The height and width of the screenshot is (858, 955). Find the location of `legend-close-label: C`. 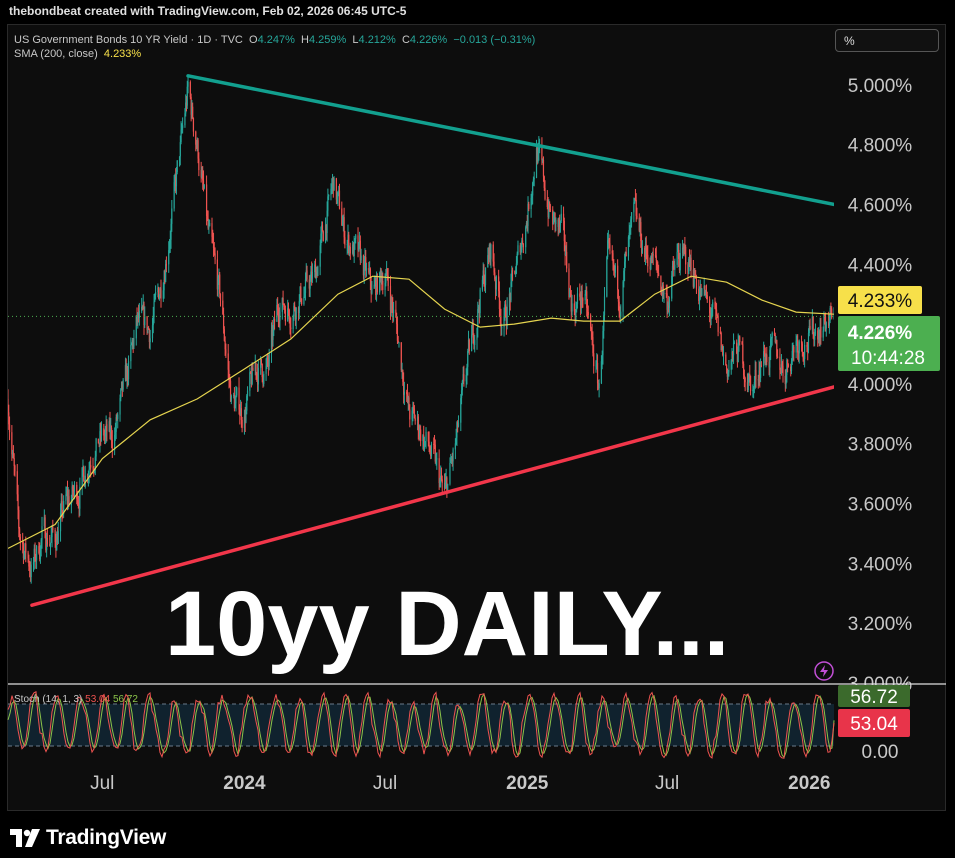

legend-close-label: C is located at coordinates (405, 40).